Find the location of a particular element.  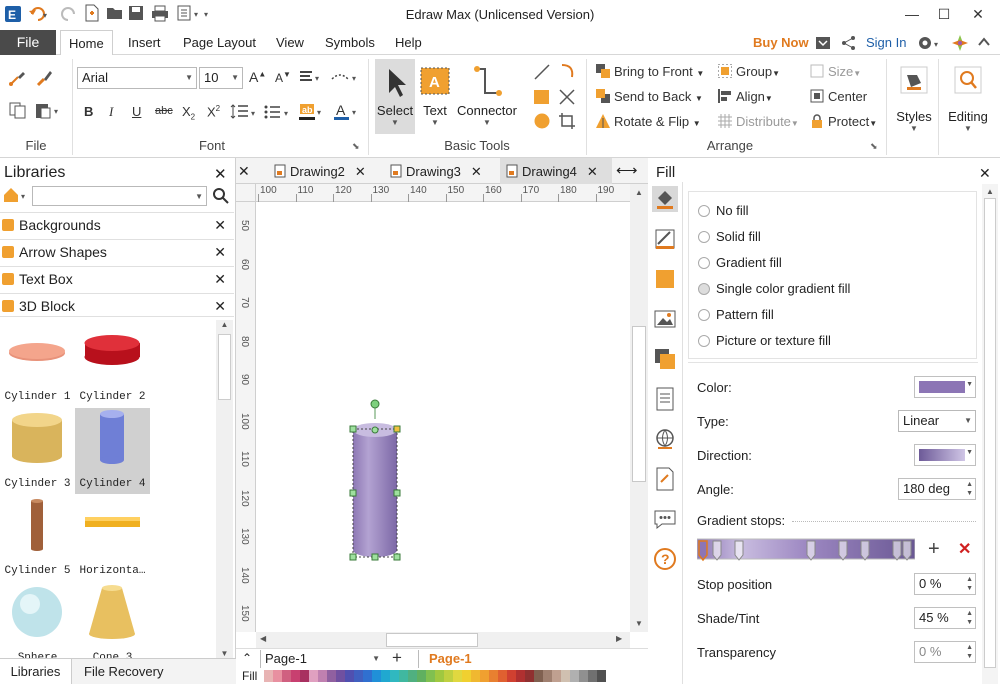

close-window-button: ✕ is located at coordinates (978, 14).